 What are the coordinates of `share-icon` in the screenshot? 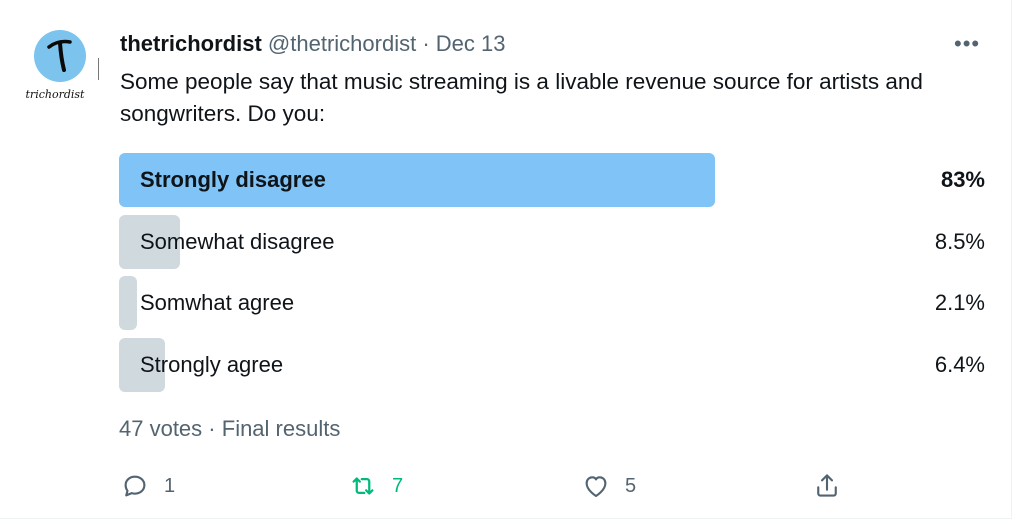 It's located at (827, 485).